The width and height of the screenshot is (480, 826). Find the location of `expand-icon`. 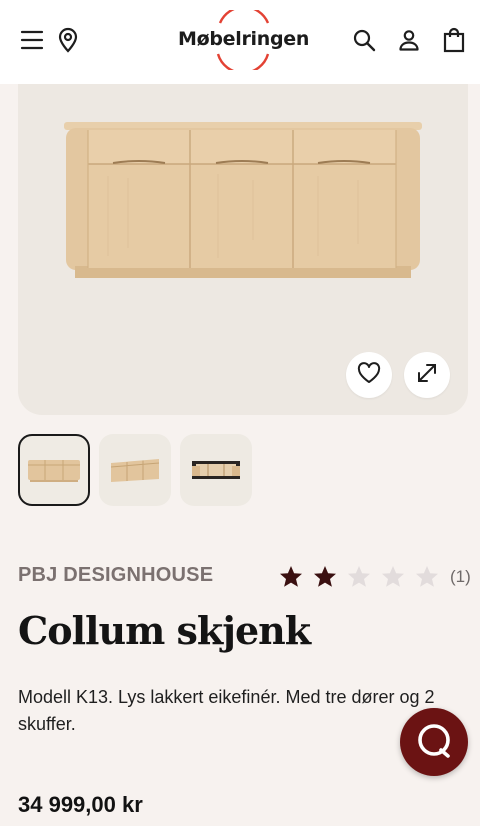

expand-icon is located at coordinates (427, 375).